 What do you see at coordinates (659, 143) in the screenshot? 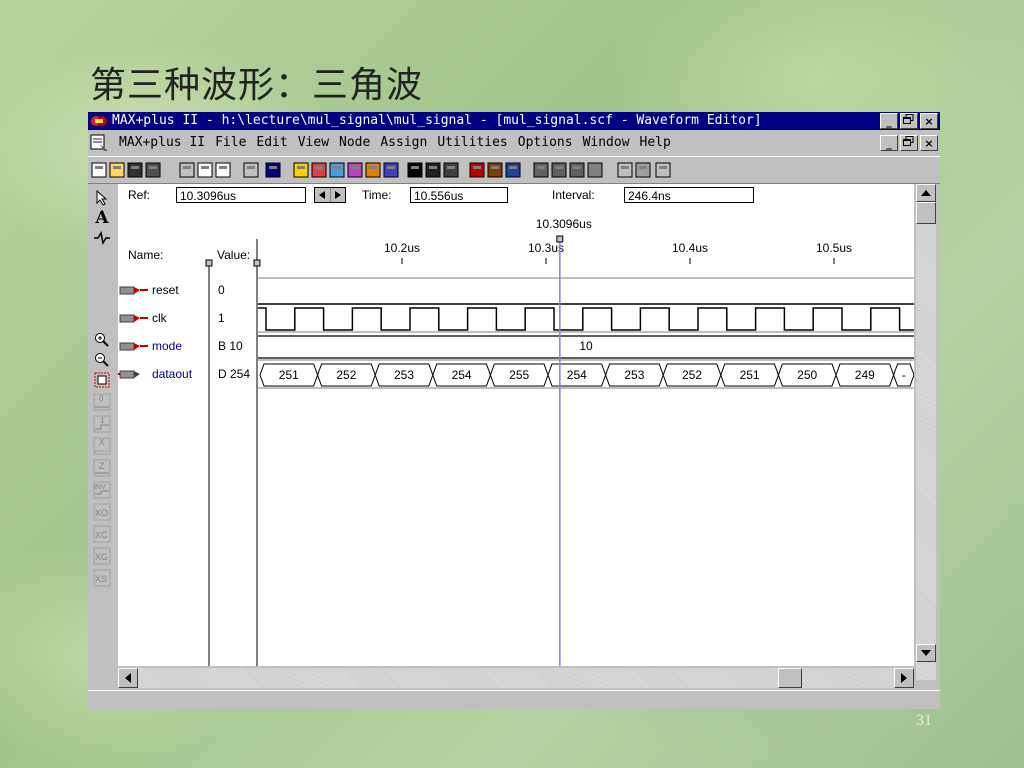
I see `menu-help: Help` at bounding box center [659, 143].